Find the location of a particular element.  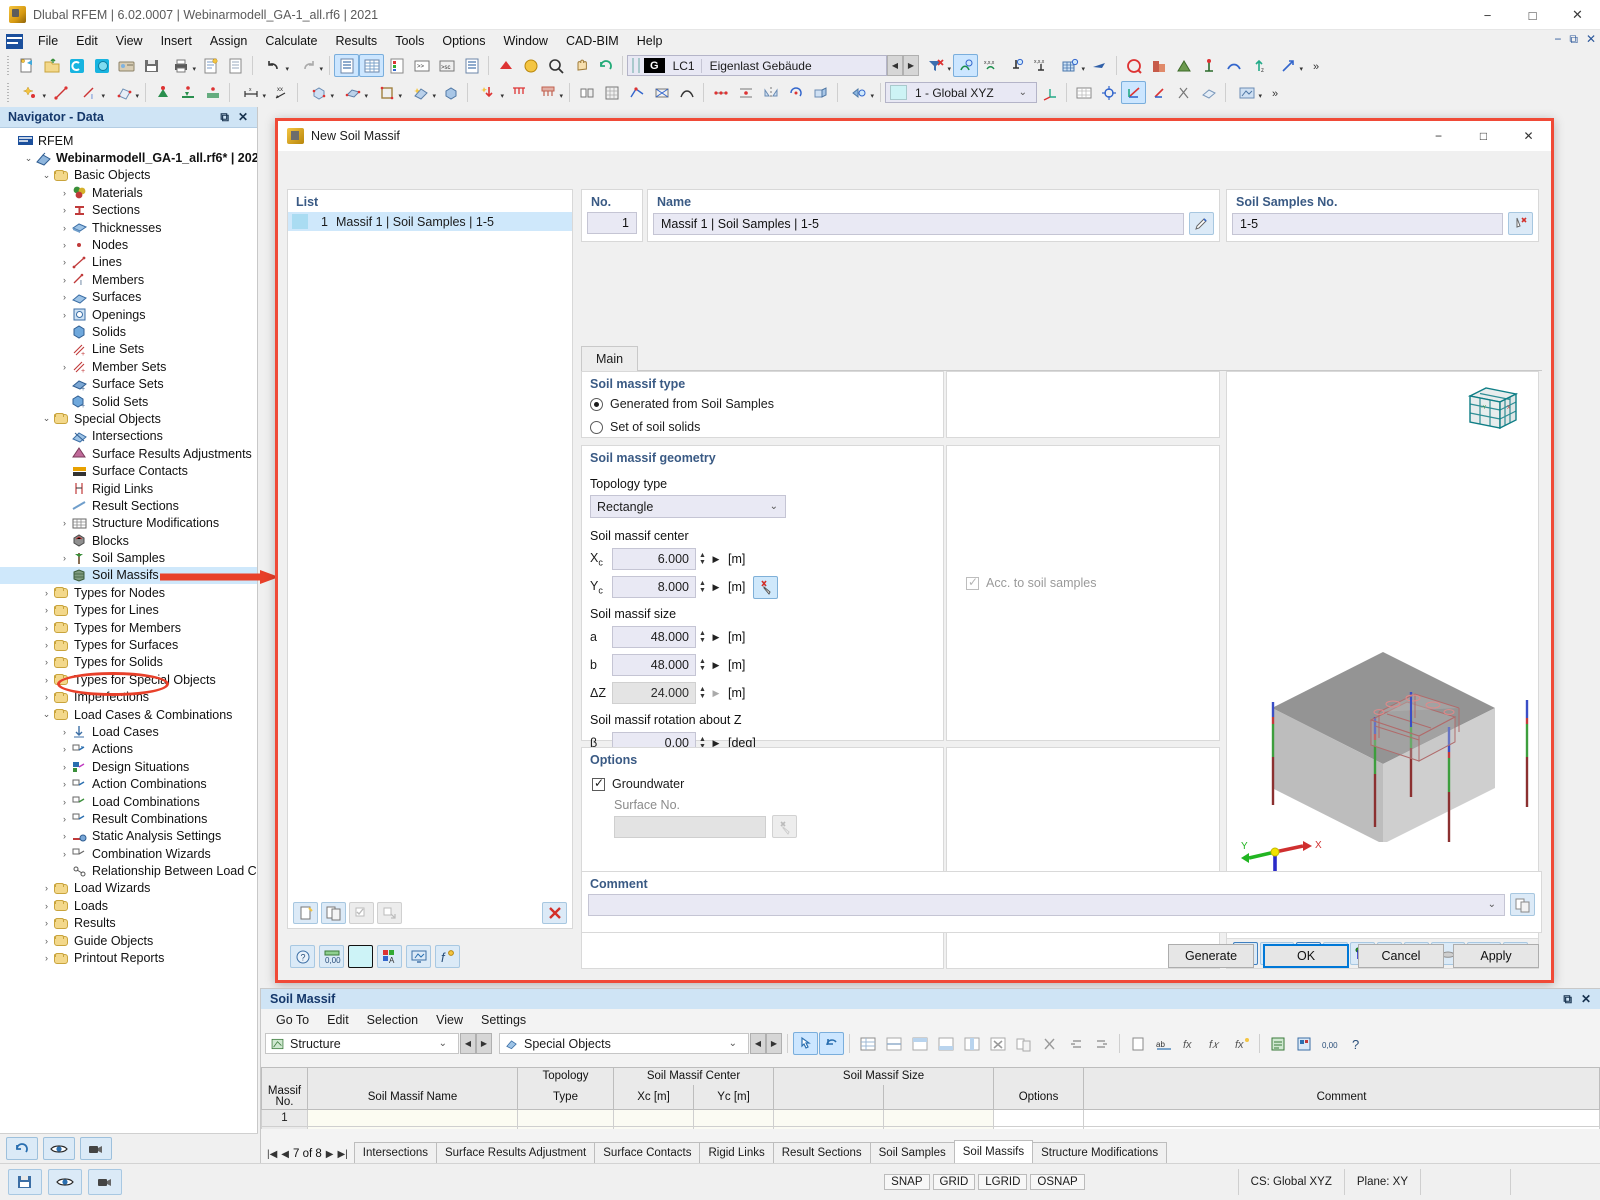

sidebar-item-surface-results-adjustments: Surface Results Adjustments is located at coordinates (128, 453).